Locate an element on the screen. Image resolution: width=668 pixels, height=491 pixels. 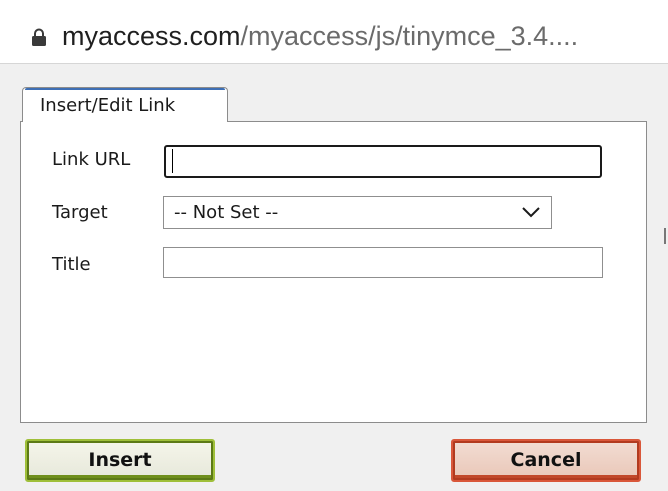
tab-insert-edit-link: Insert/Edit Link is located at coordinates (125, 104).